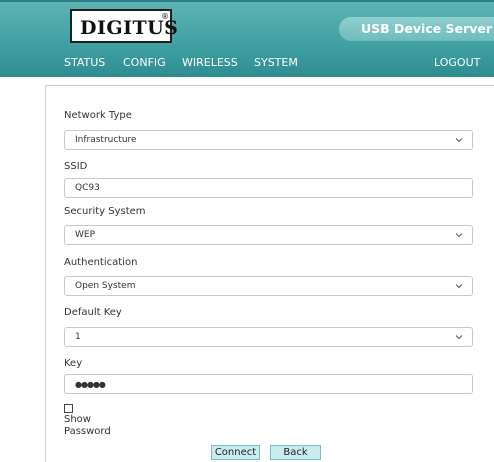 The image size is (494, 462). Describe the element at coordinates (165, 16) in the screenshot. I see `logo-registered-mark: ®` at that location.